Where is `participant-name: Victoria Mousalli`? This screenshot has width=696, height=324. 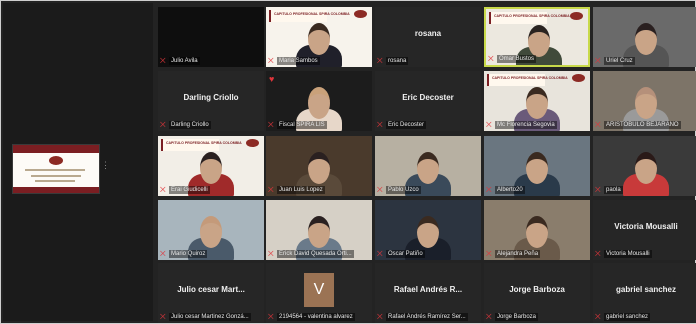 participant-name: Victoria Mousalli is located at coordinates (628, 254).